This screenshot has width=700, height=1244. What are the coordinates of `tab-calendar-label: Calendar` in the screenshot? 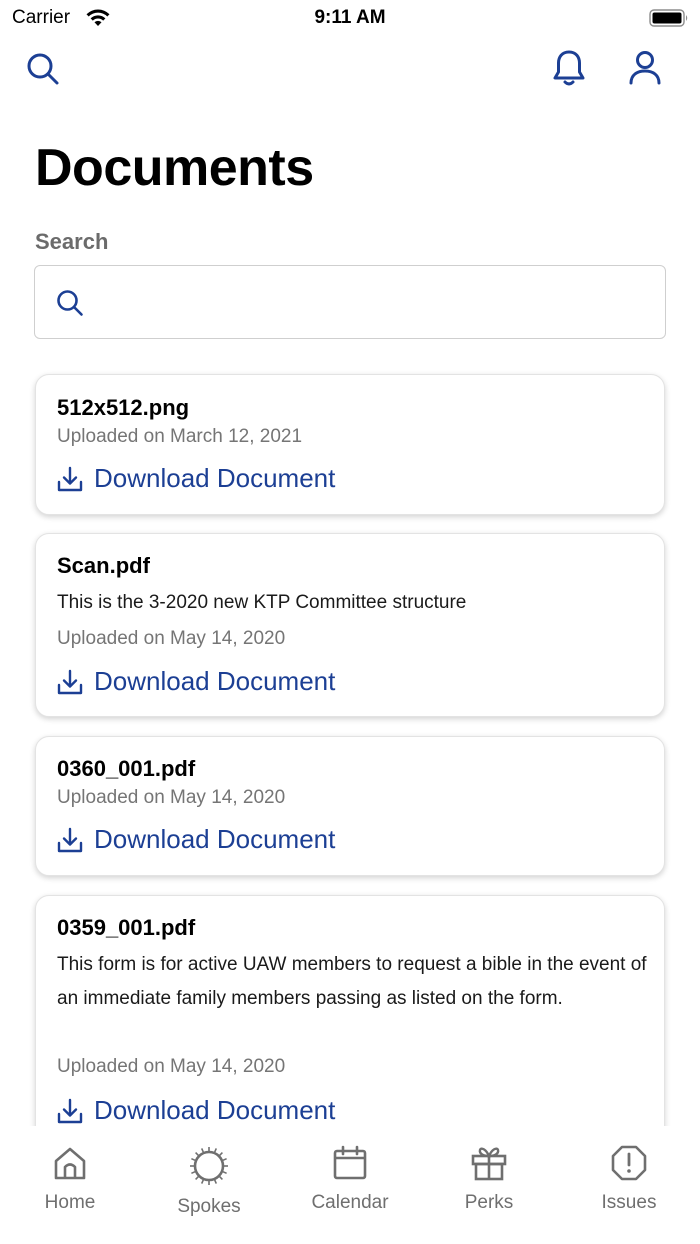 It's located at (350, 1202).